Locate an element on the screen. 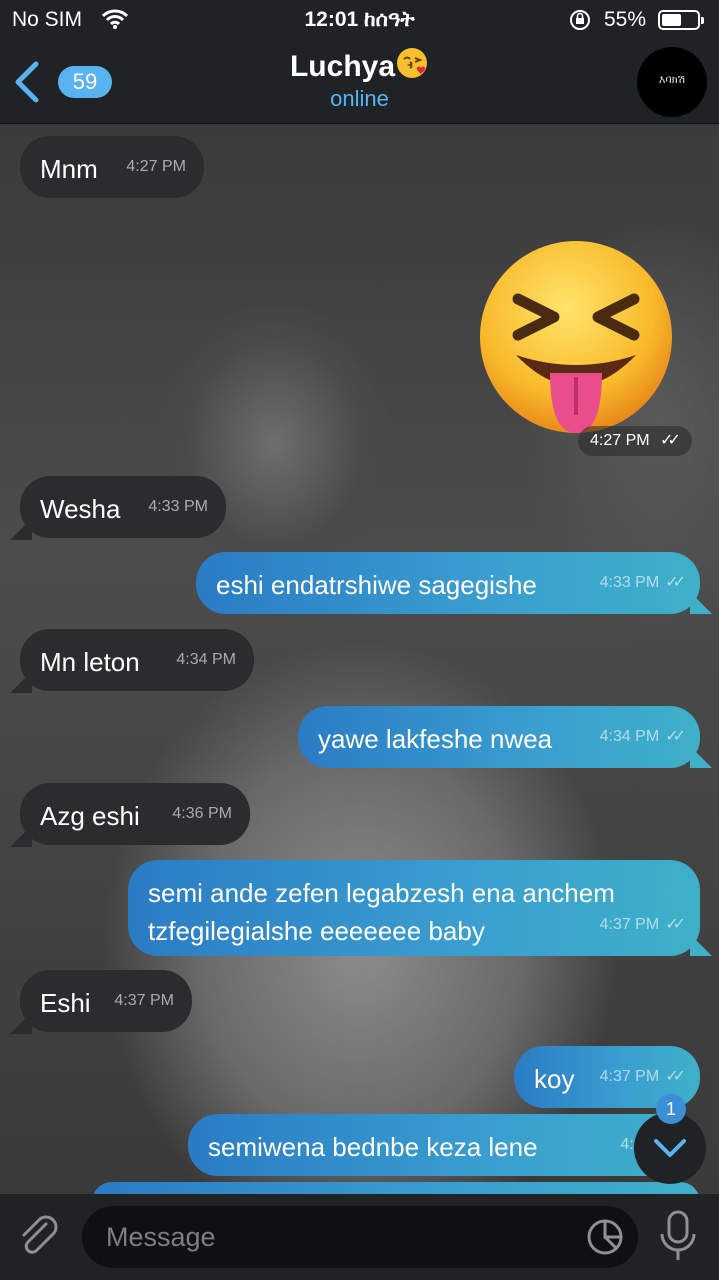  contact-name: Luchya is located at coordinates (342, 66).